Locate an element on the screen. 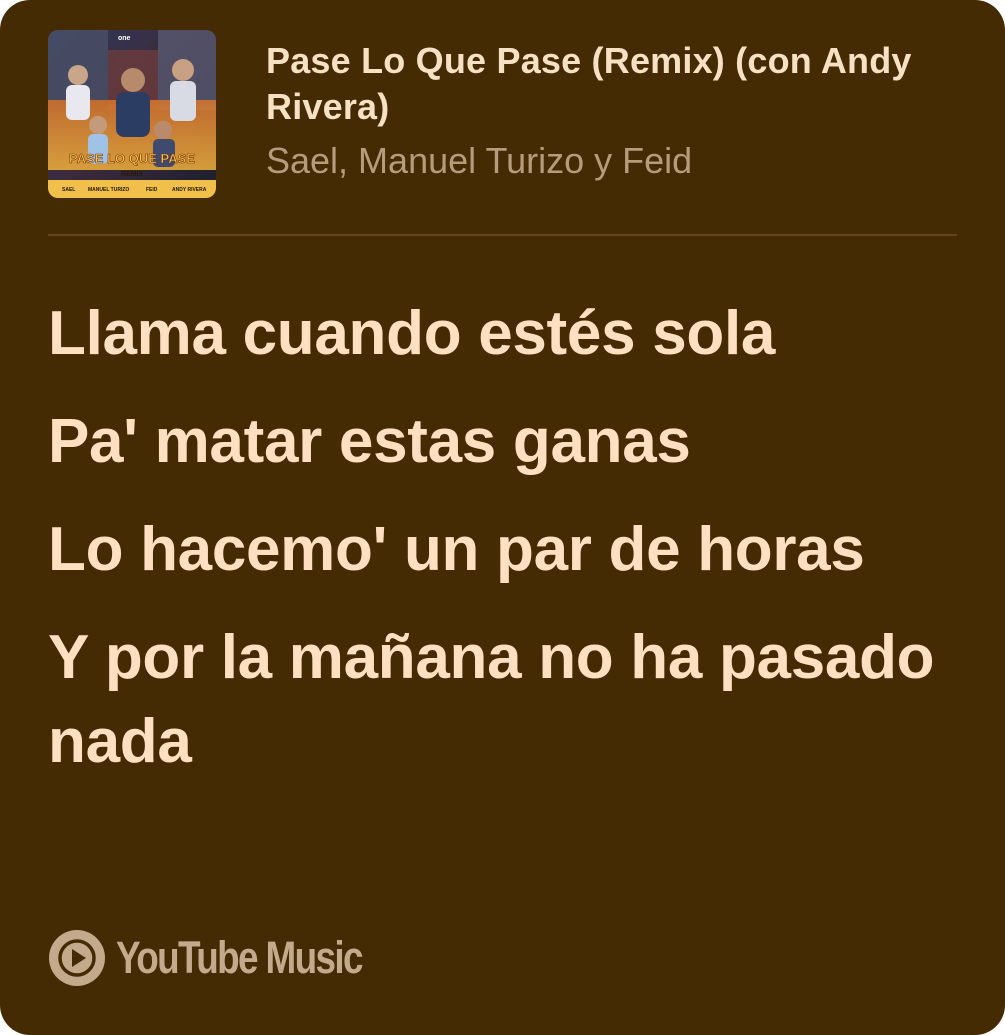  cover-title-text: PASE LO QUE PASE is located at coordinates (132, 158).